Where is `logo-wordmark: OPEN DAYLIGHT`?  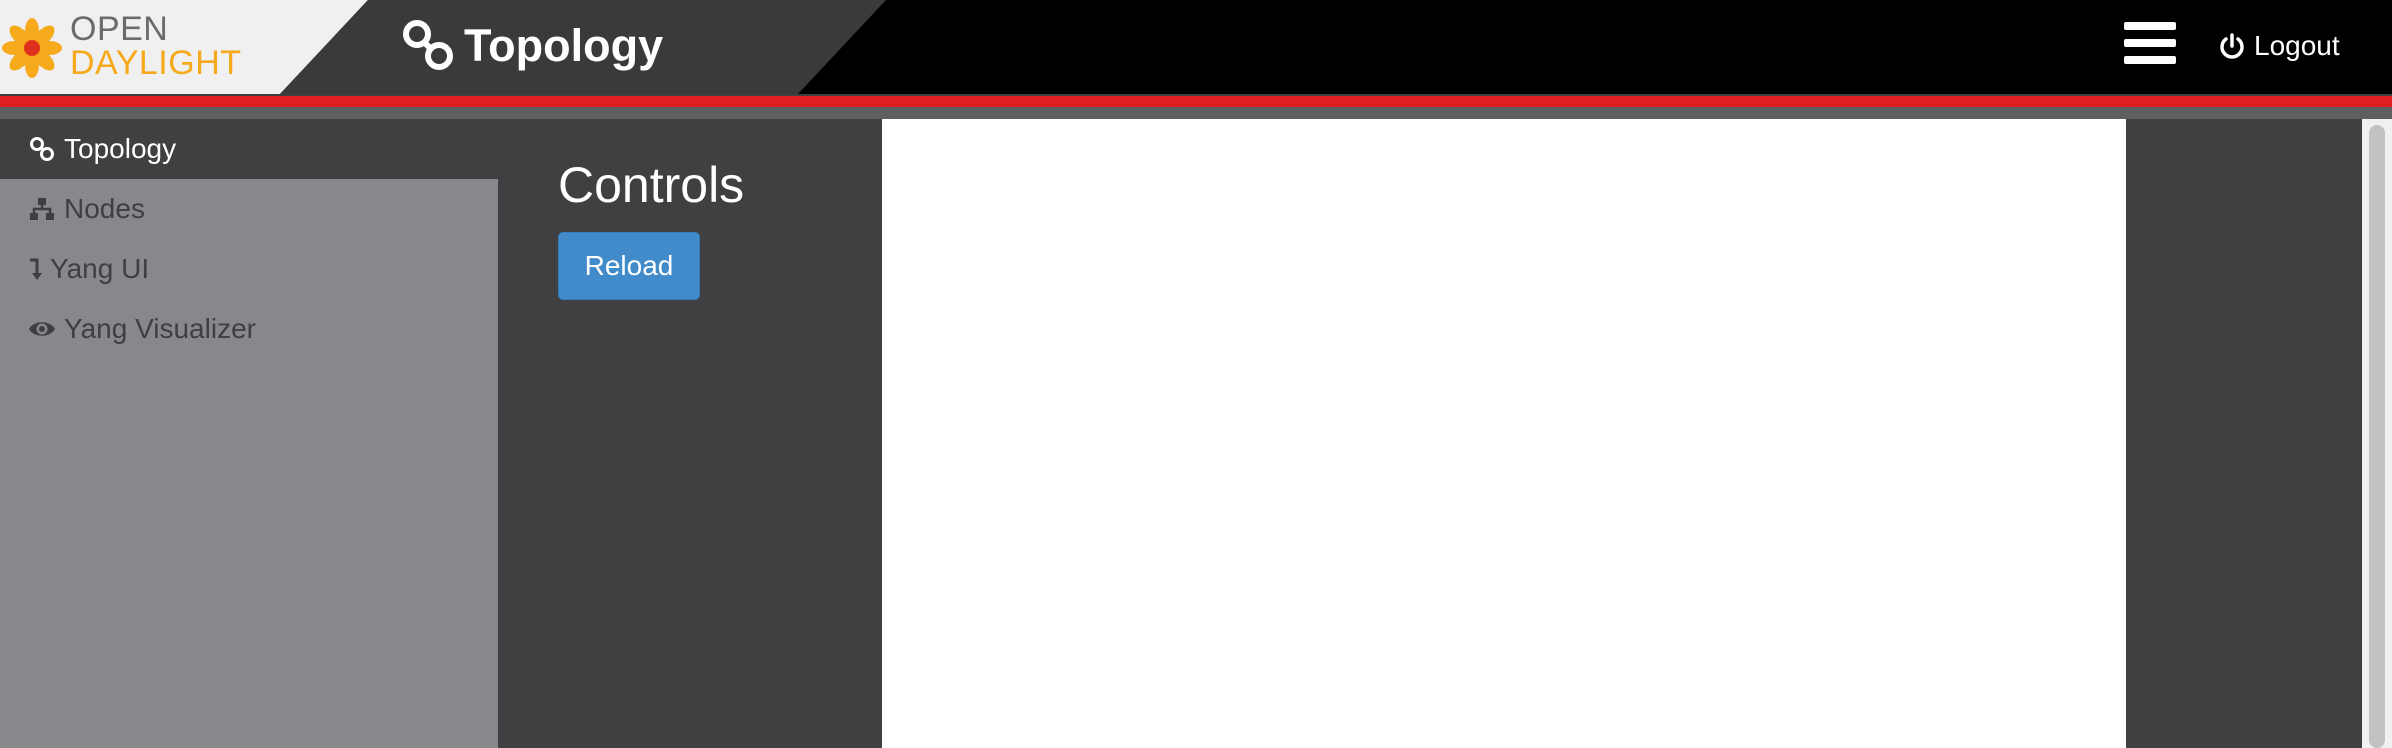
logo-wordmark: OPEN DAYLIGHT is located at coordinates (156, 46).